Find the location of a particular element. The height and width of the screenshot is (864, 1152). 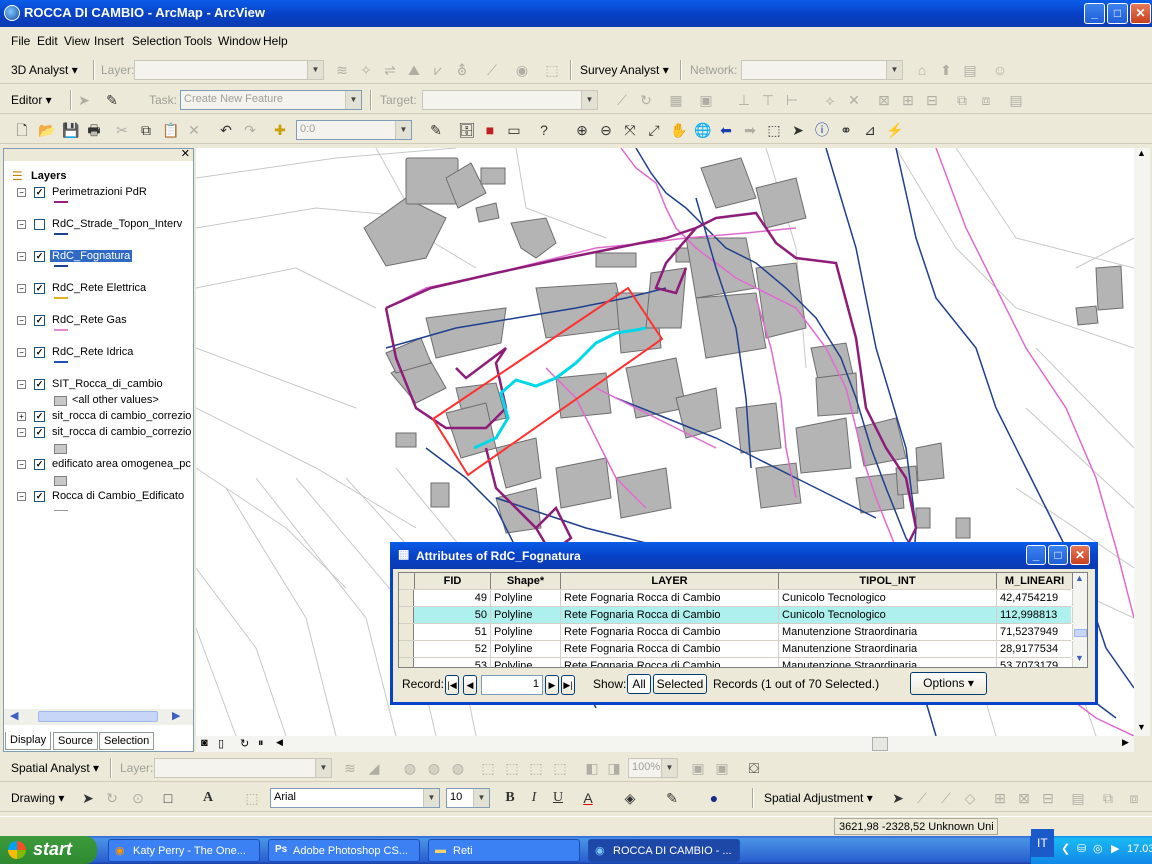

open-folder-icon: 📂 is located at coordinates (46, 130).